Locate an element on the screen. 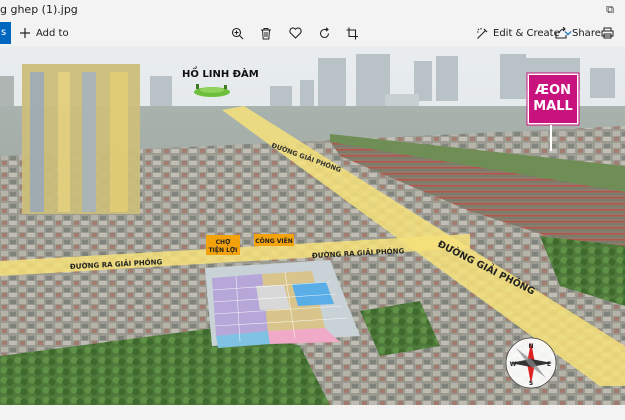 The height and width of the screenshot is (420, 625). market-label-line1: CHỢ is located at coordinates (223, 242).